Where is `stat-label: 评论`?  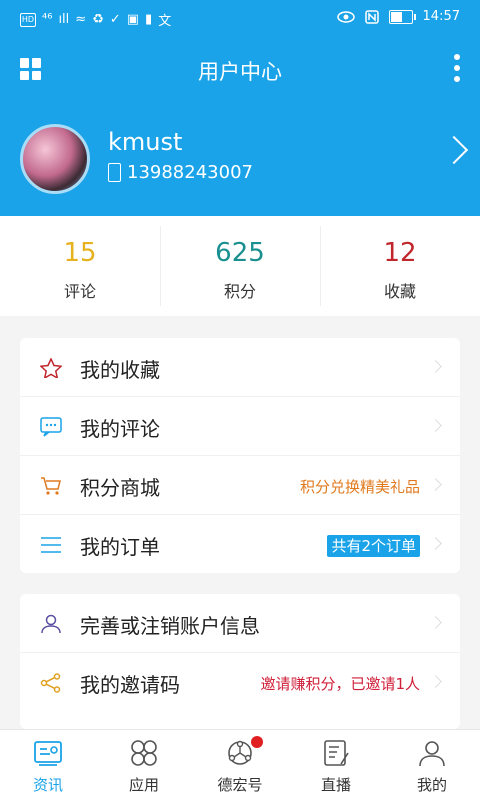 stat-label: 评论 is located at coordinates (79, 291).